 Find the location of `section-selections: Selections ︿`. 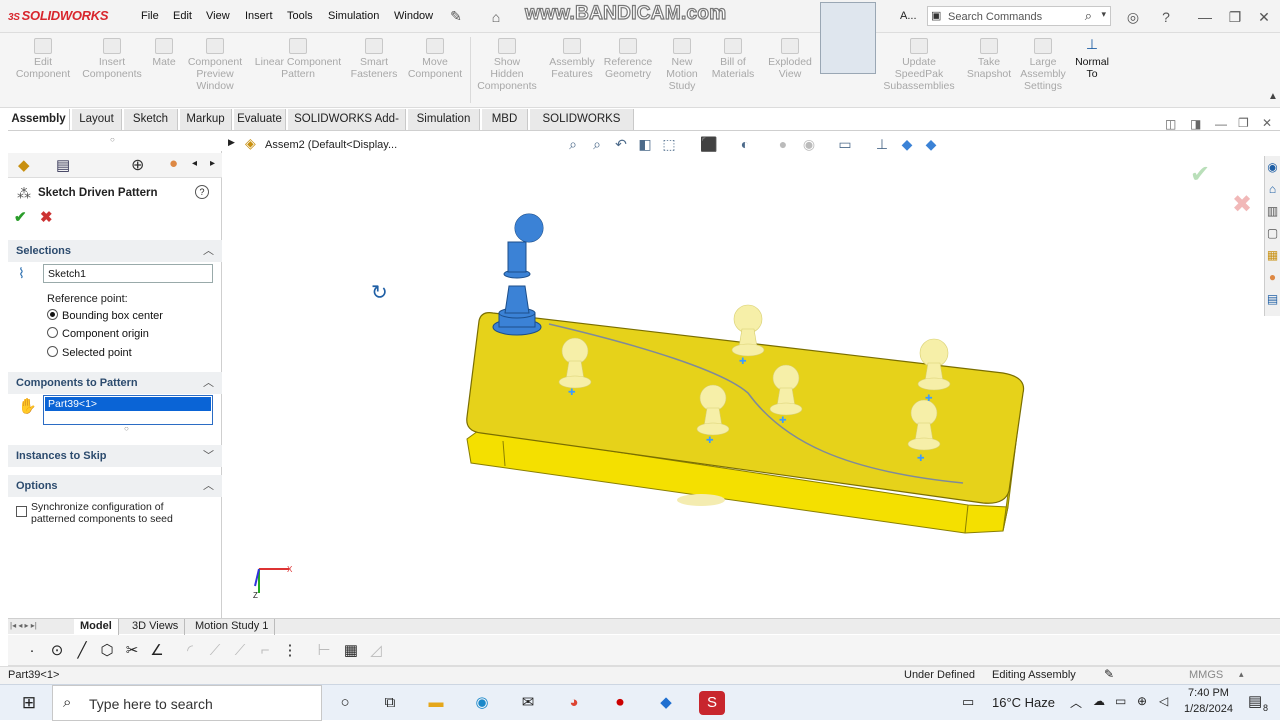

section-selections: Selections ︿ is located at coordinates (115, 251).